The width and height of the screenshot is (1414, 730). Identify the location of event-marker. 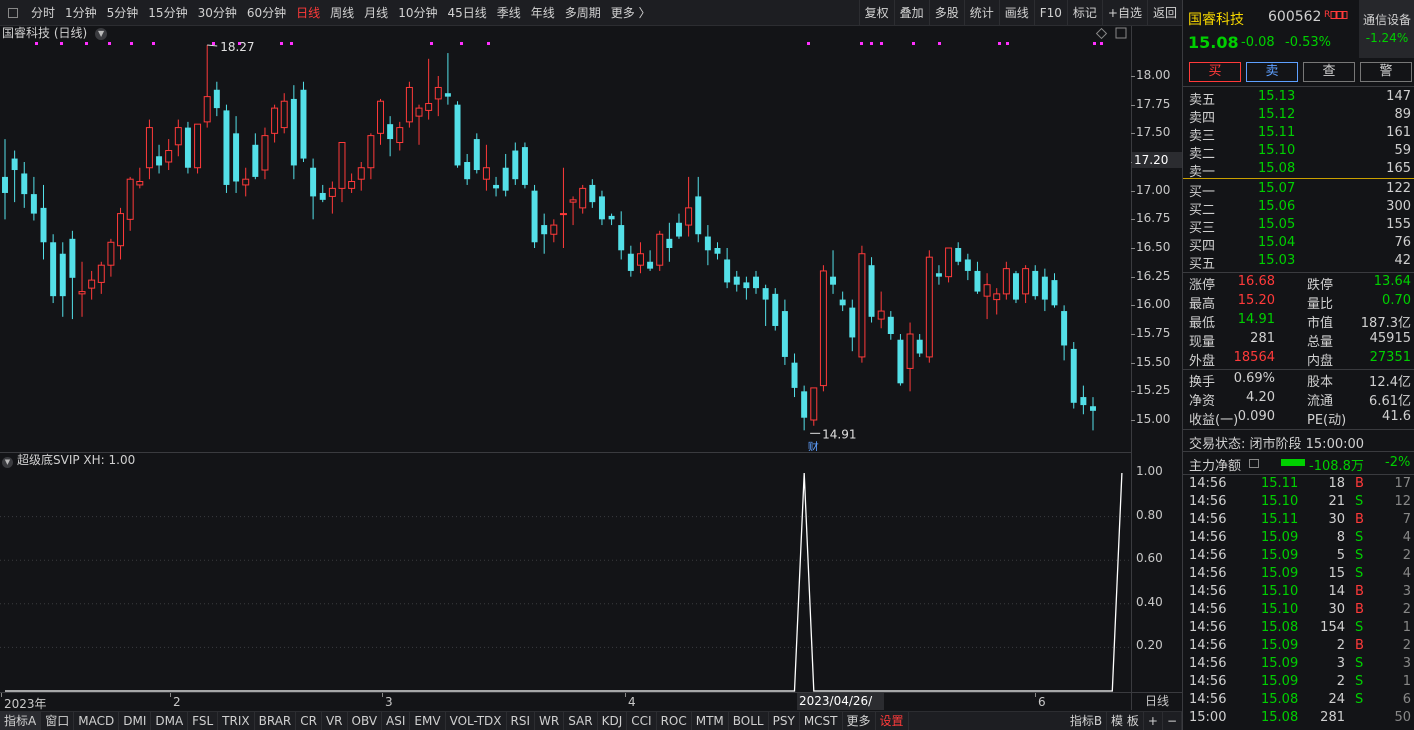
(939, 43).